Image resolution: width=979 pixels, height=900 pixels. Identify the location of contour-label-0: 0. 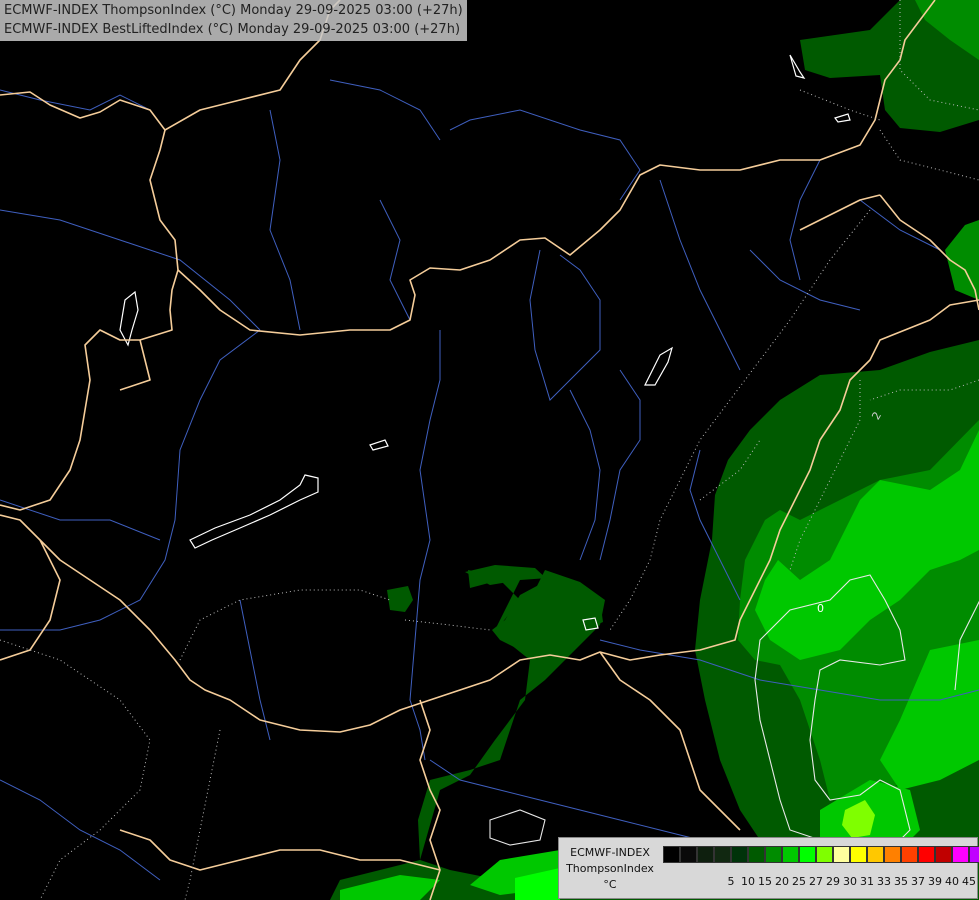
(820, 608).